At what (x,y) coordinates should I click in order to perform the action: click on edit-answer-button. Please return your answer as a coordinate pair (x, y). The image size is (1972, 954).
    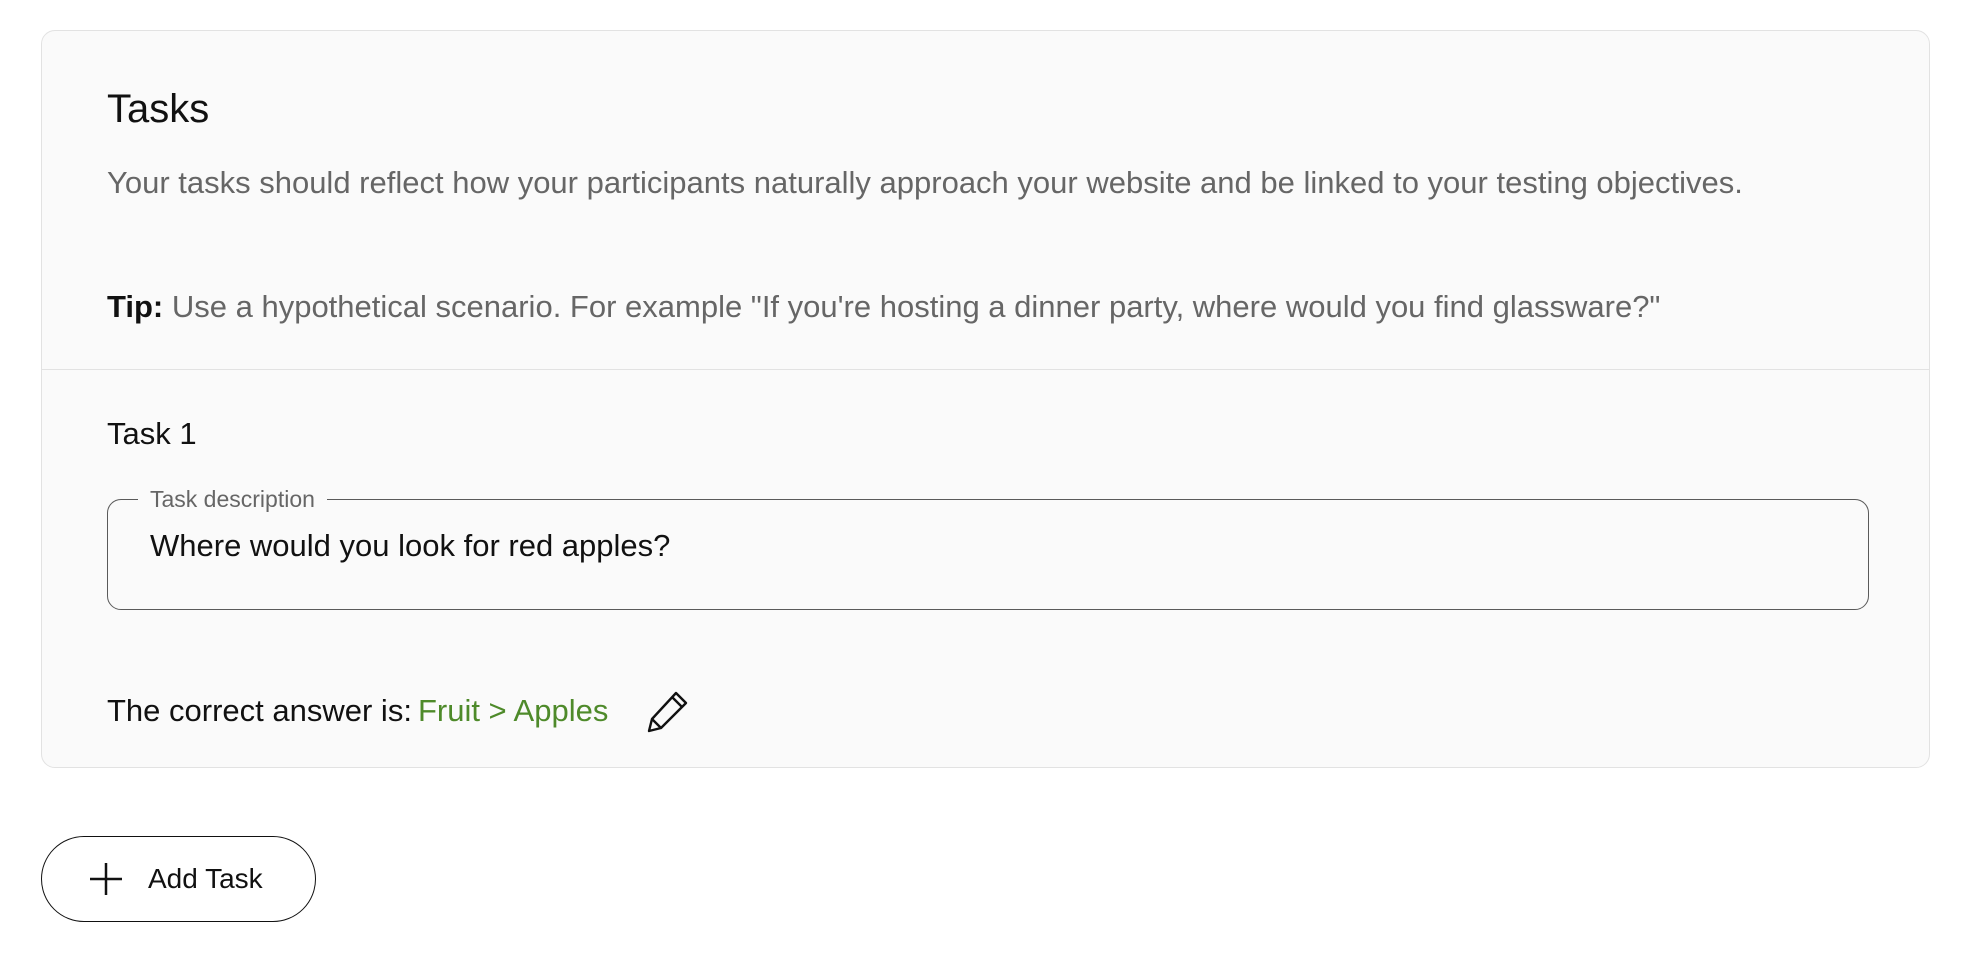
    Looking at the image, I should click on (668, 711).